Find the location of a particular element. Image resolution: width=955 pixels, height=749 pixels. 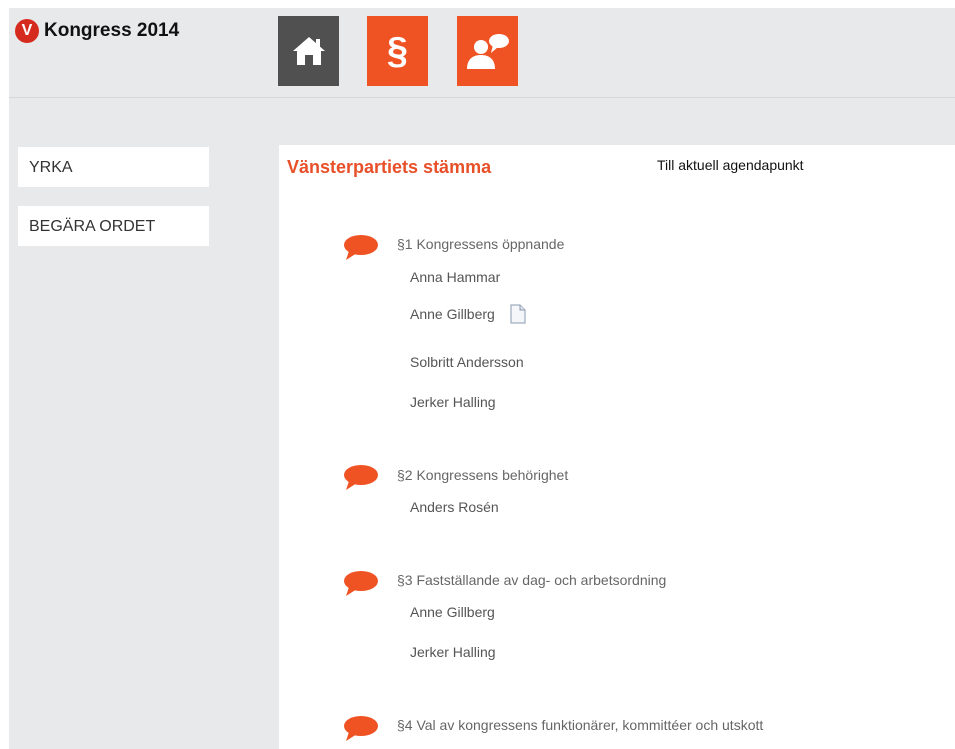

paragraph-button: § is located at coordinates (397, 51).